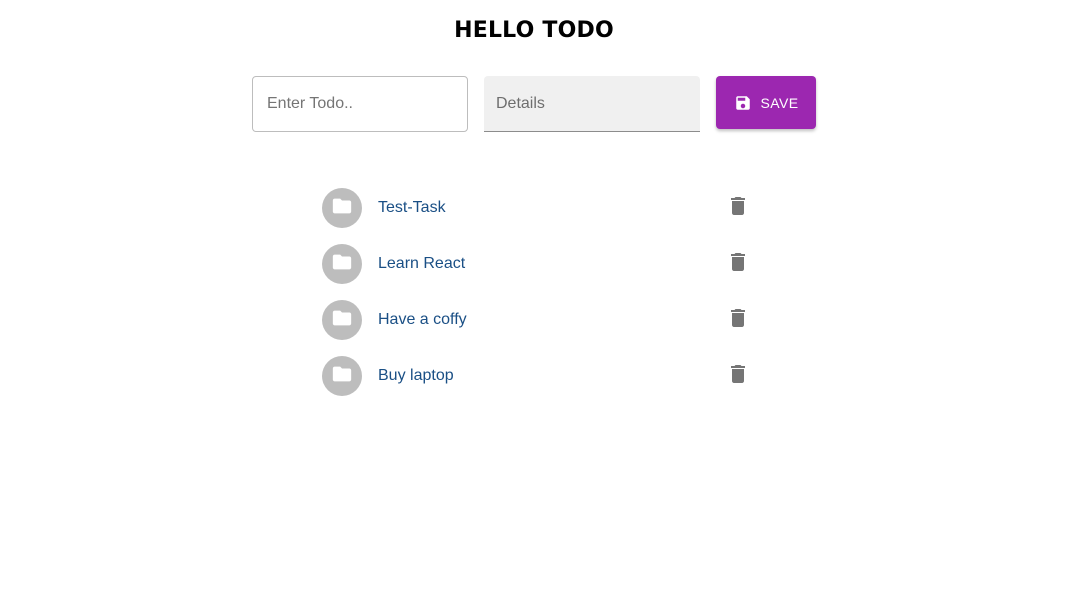 This screenshot has height=602, width=1088. What do you see at coordinates (542, 376) in the screenshot?
I see `list-item: Buy laptop` at bounding box center [542, 376].